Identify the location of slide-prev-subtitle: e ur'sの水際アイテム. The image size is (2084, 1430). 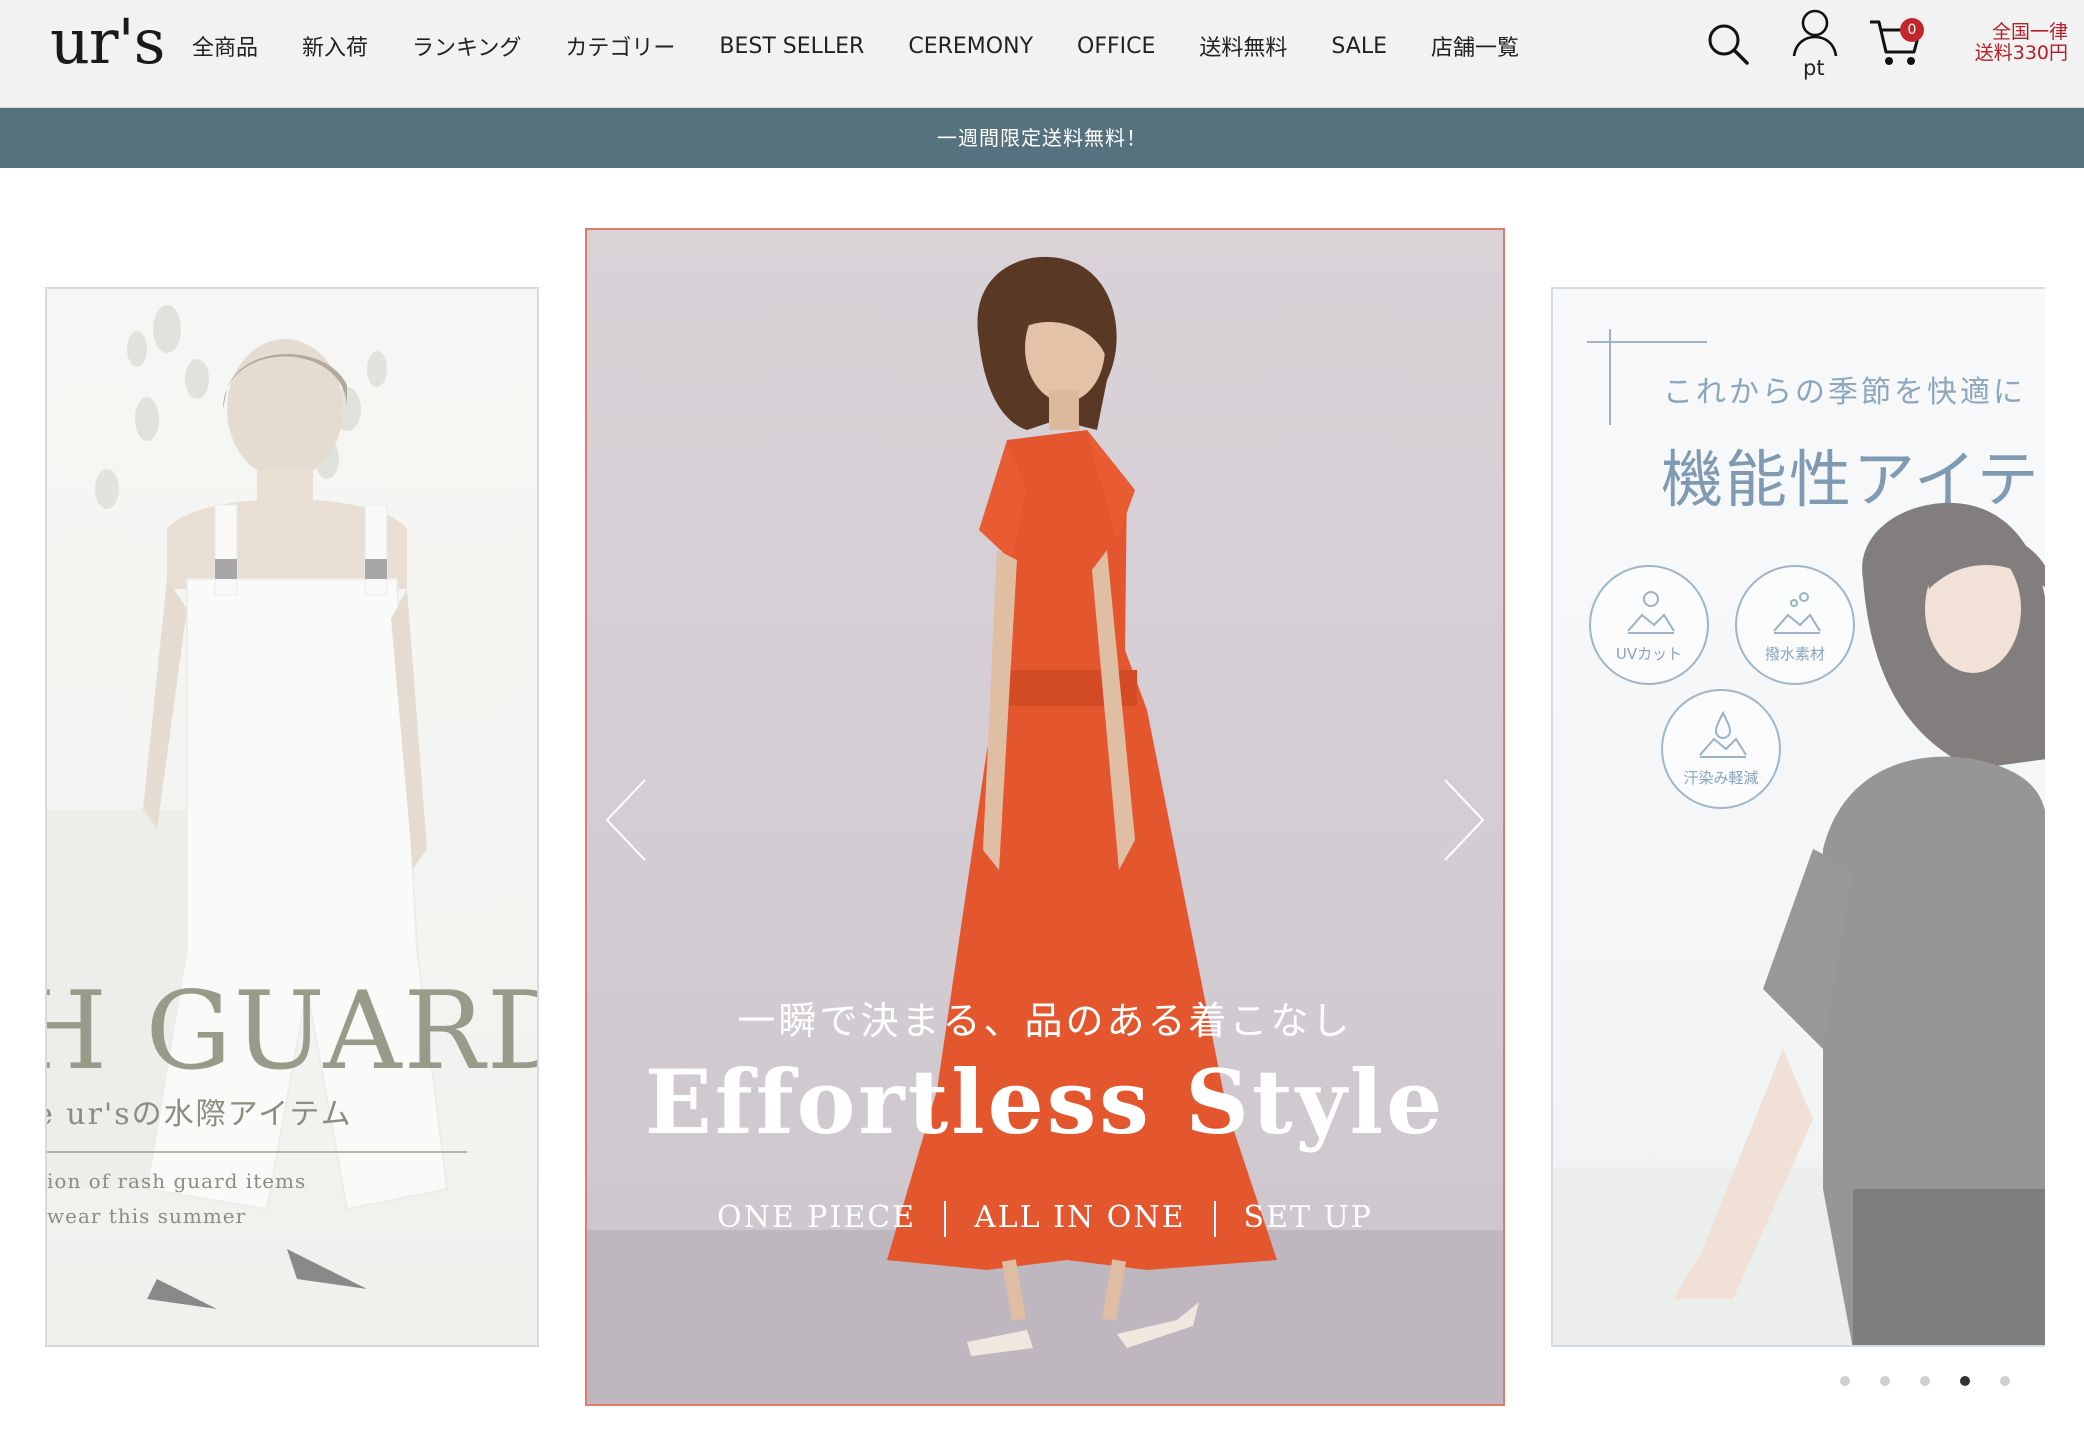
(199, 1114).